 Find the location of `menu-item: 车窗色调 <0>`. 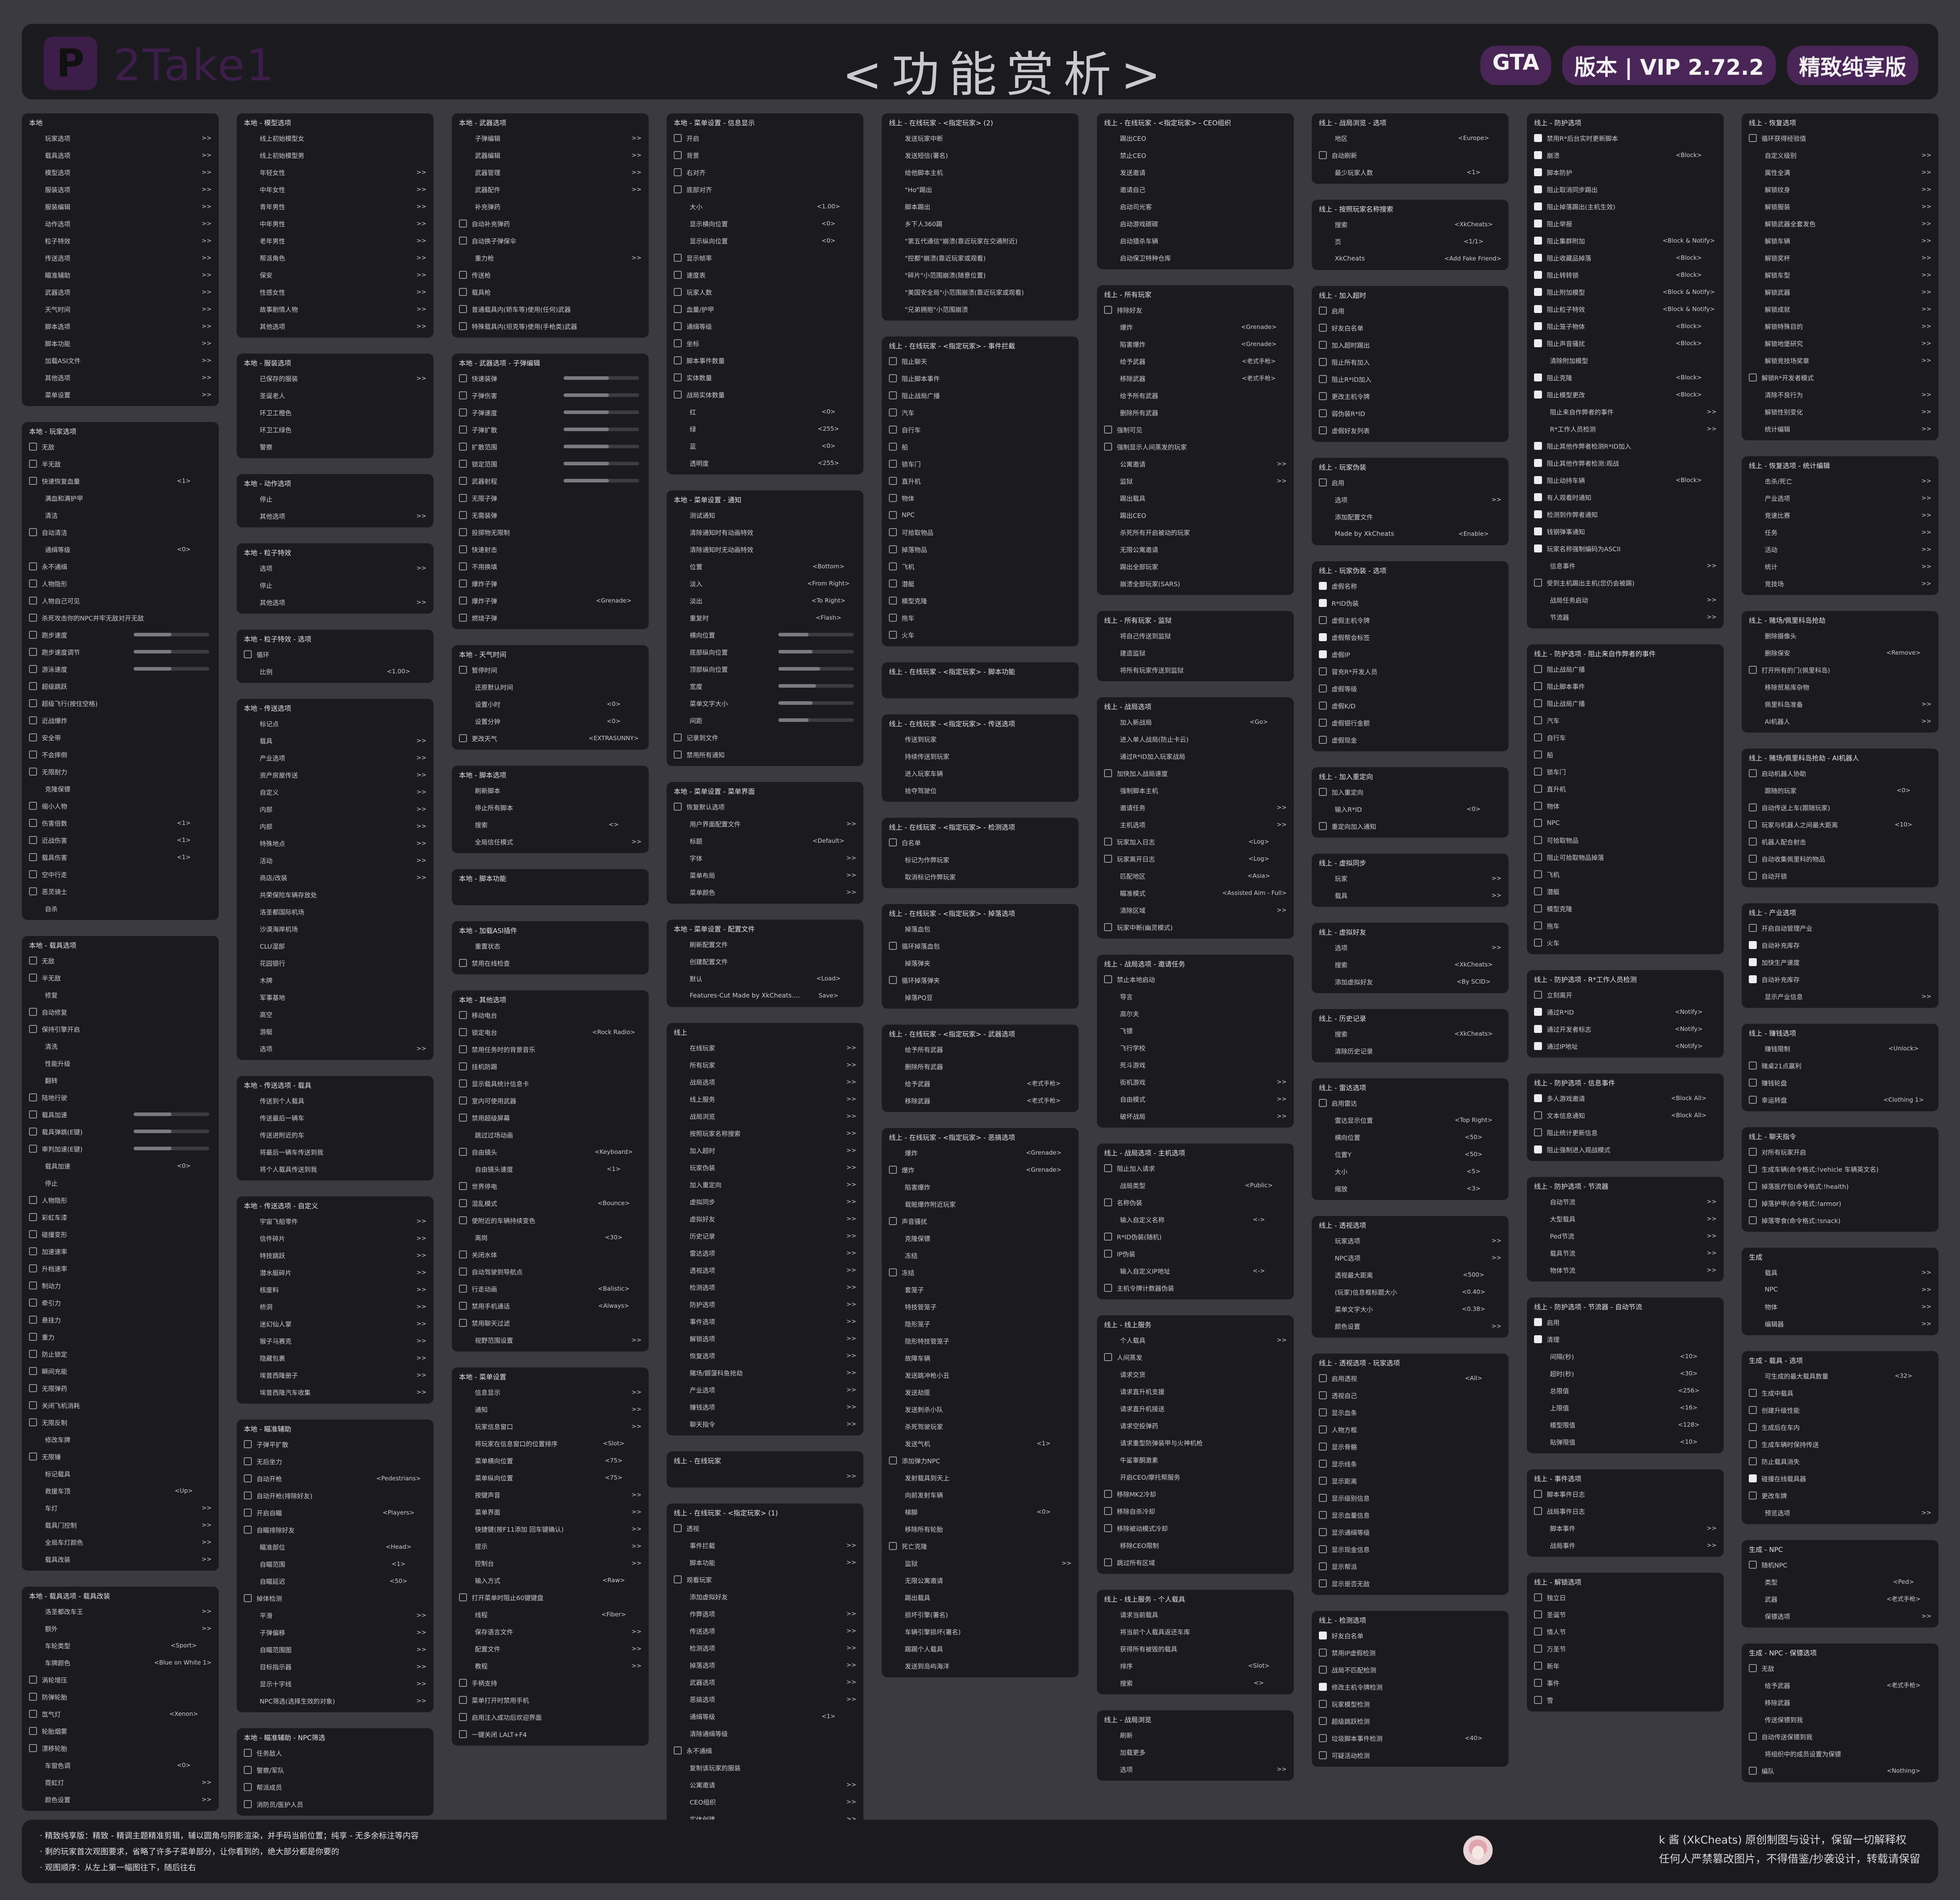

menu-item: 车窗色调 <0> is located at coordinates (128, 1765).